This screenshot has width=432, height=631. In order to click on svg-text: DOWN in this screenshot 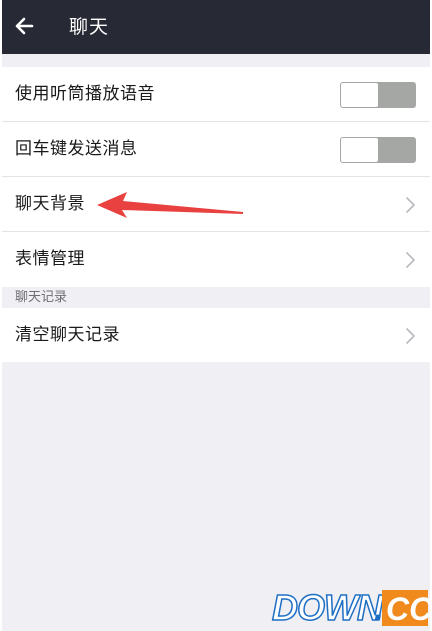, I will do `click(328, 607)`.